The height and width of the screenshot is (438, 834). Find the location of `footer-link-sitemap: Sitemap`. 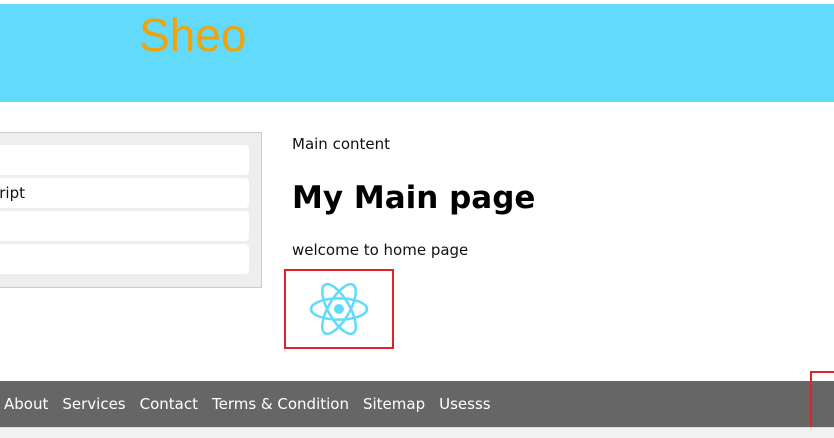

footer-link-sitemap: Sitemap is located at coordinates (394, 404).